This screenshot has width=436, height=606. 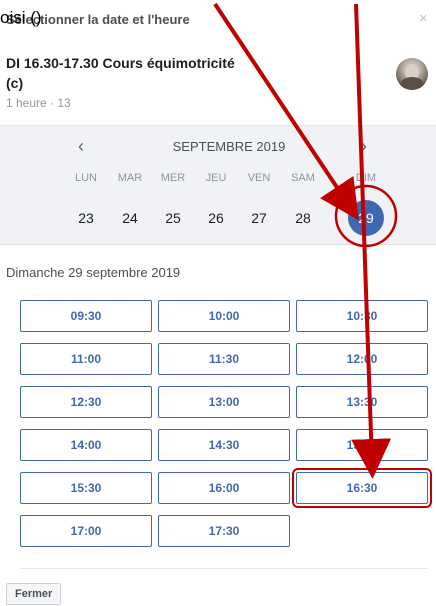 What do you see at coordinates (224, 316) in the screenshot?
I see `time-slot-button: 10:00` at bounding box center [224, 316].